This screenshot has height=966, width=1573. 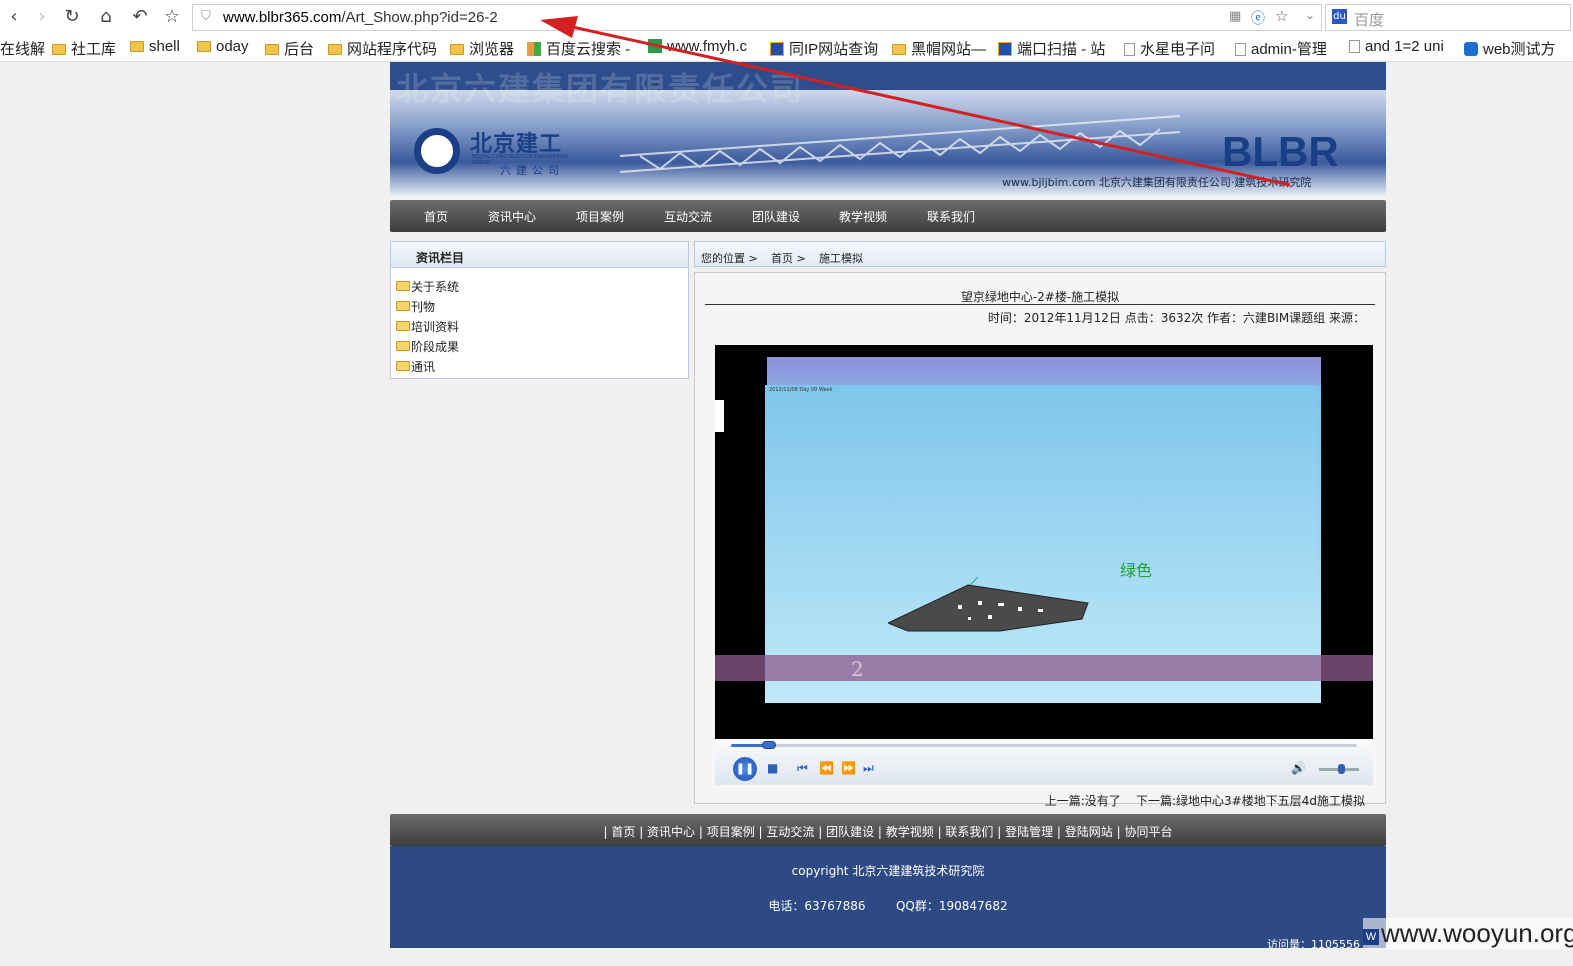 What do you see at coordinates (14, 17) in the screenshot?
I see `back-icon: ‹` at bounding box center [14, 17].